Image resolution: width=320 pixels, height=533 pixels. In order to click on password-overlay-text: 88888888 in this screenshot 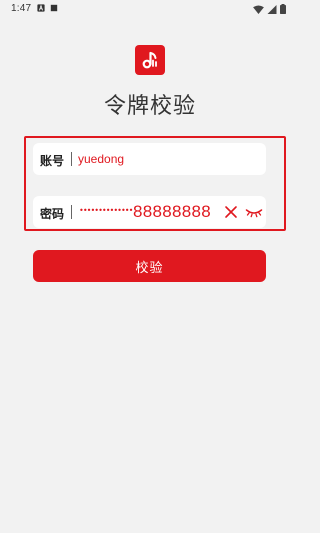, I will do `click(172, 211)`.